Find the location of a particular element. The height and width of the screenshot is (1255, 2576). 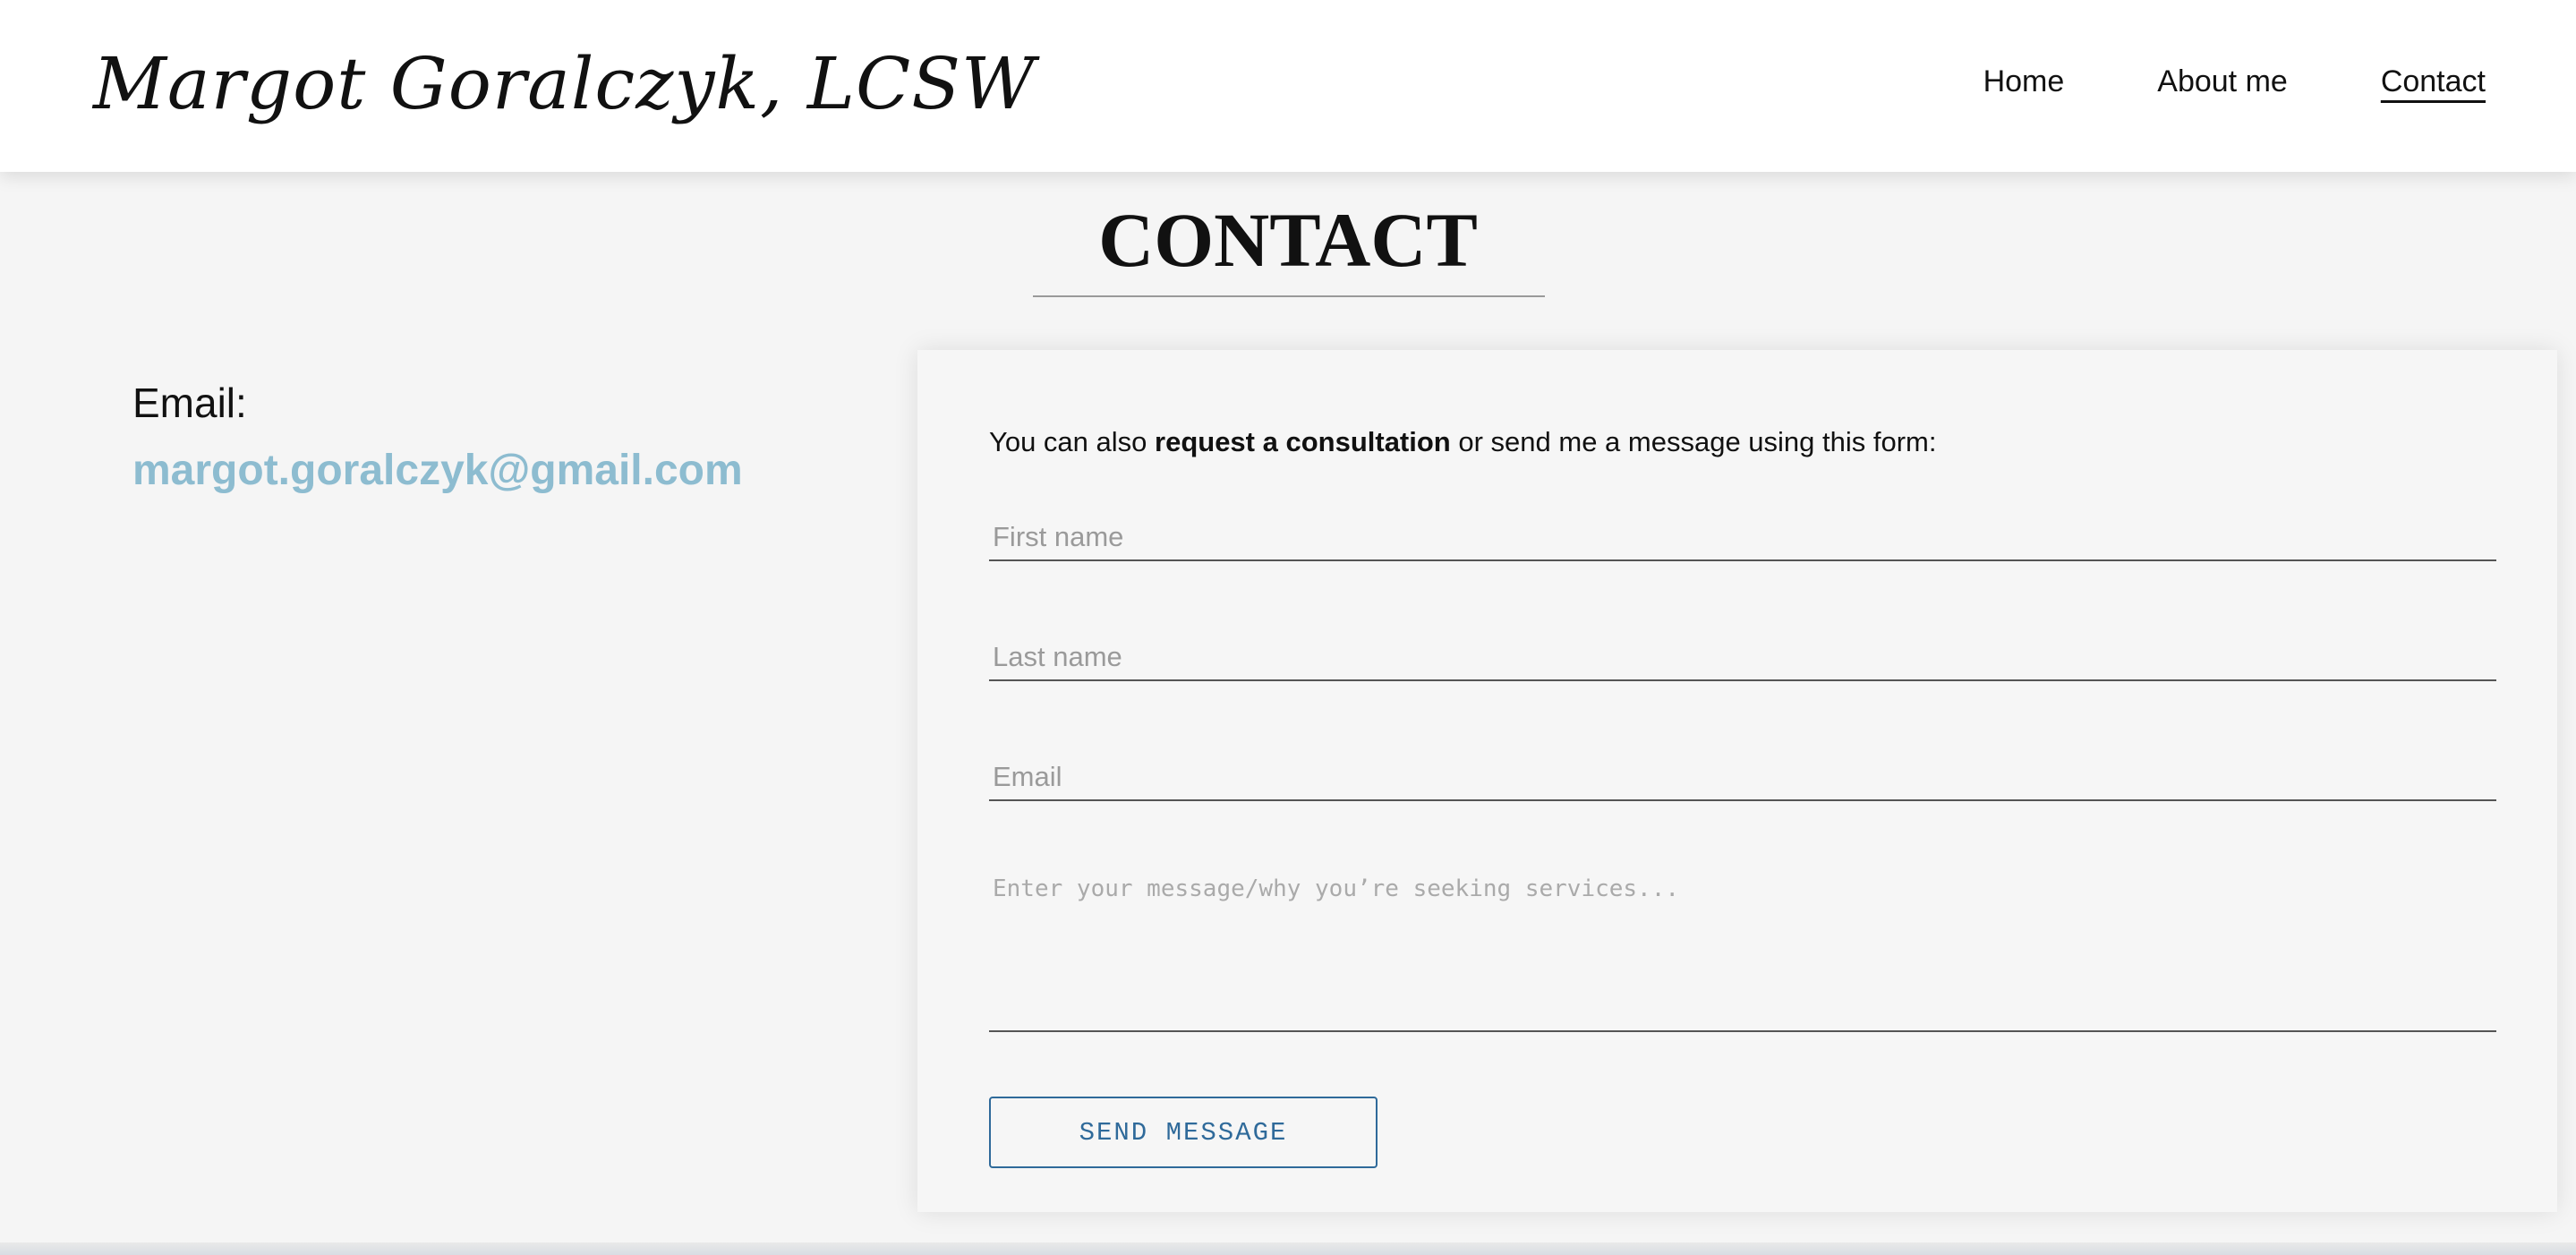

intro-consultation-emphasis: request a consultation is located at coordinates (1303, 441).